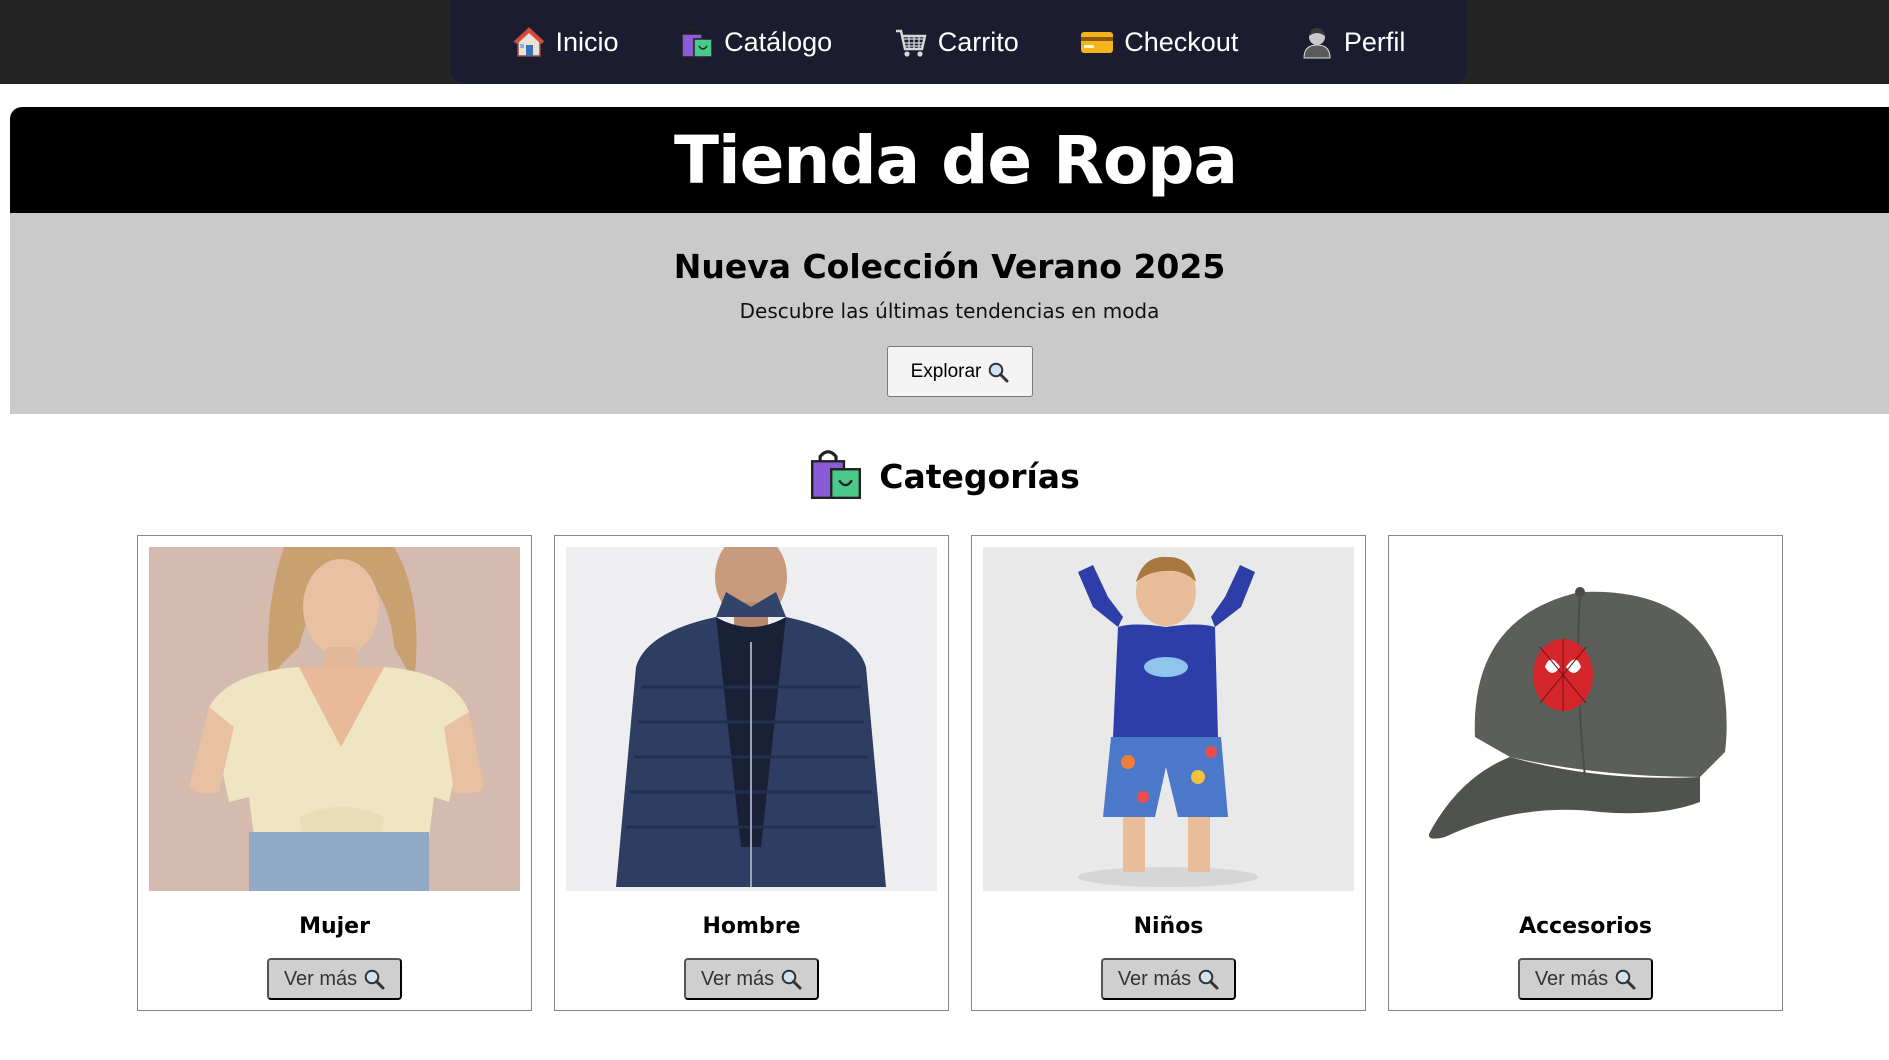 The height and width of the screenshot is (1060, 1889). Describe the element at coordinates (946, 371) in the screenshot. I see `explore-button-label: Explorar` at that location.